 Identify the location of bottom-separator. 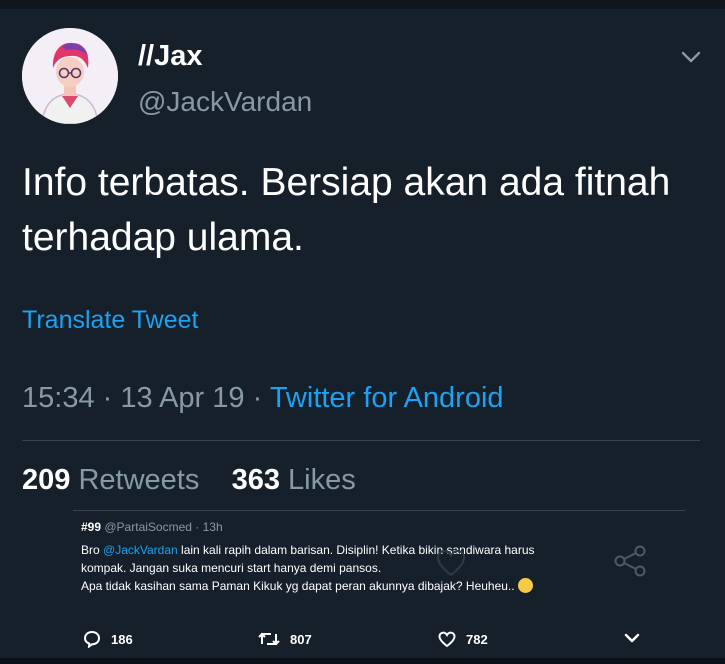
(362, 661).